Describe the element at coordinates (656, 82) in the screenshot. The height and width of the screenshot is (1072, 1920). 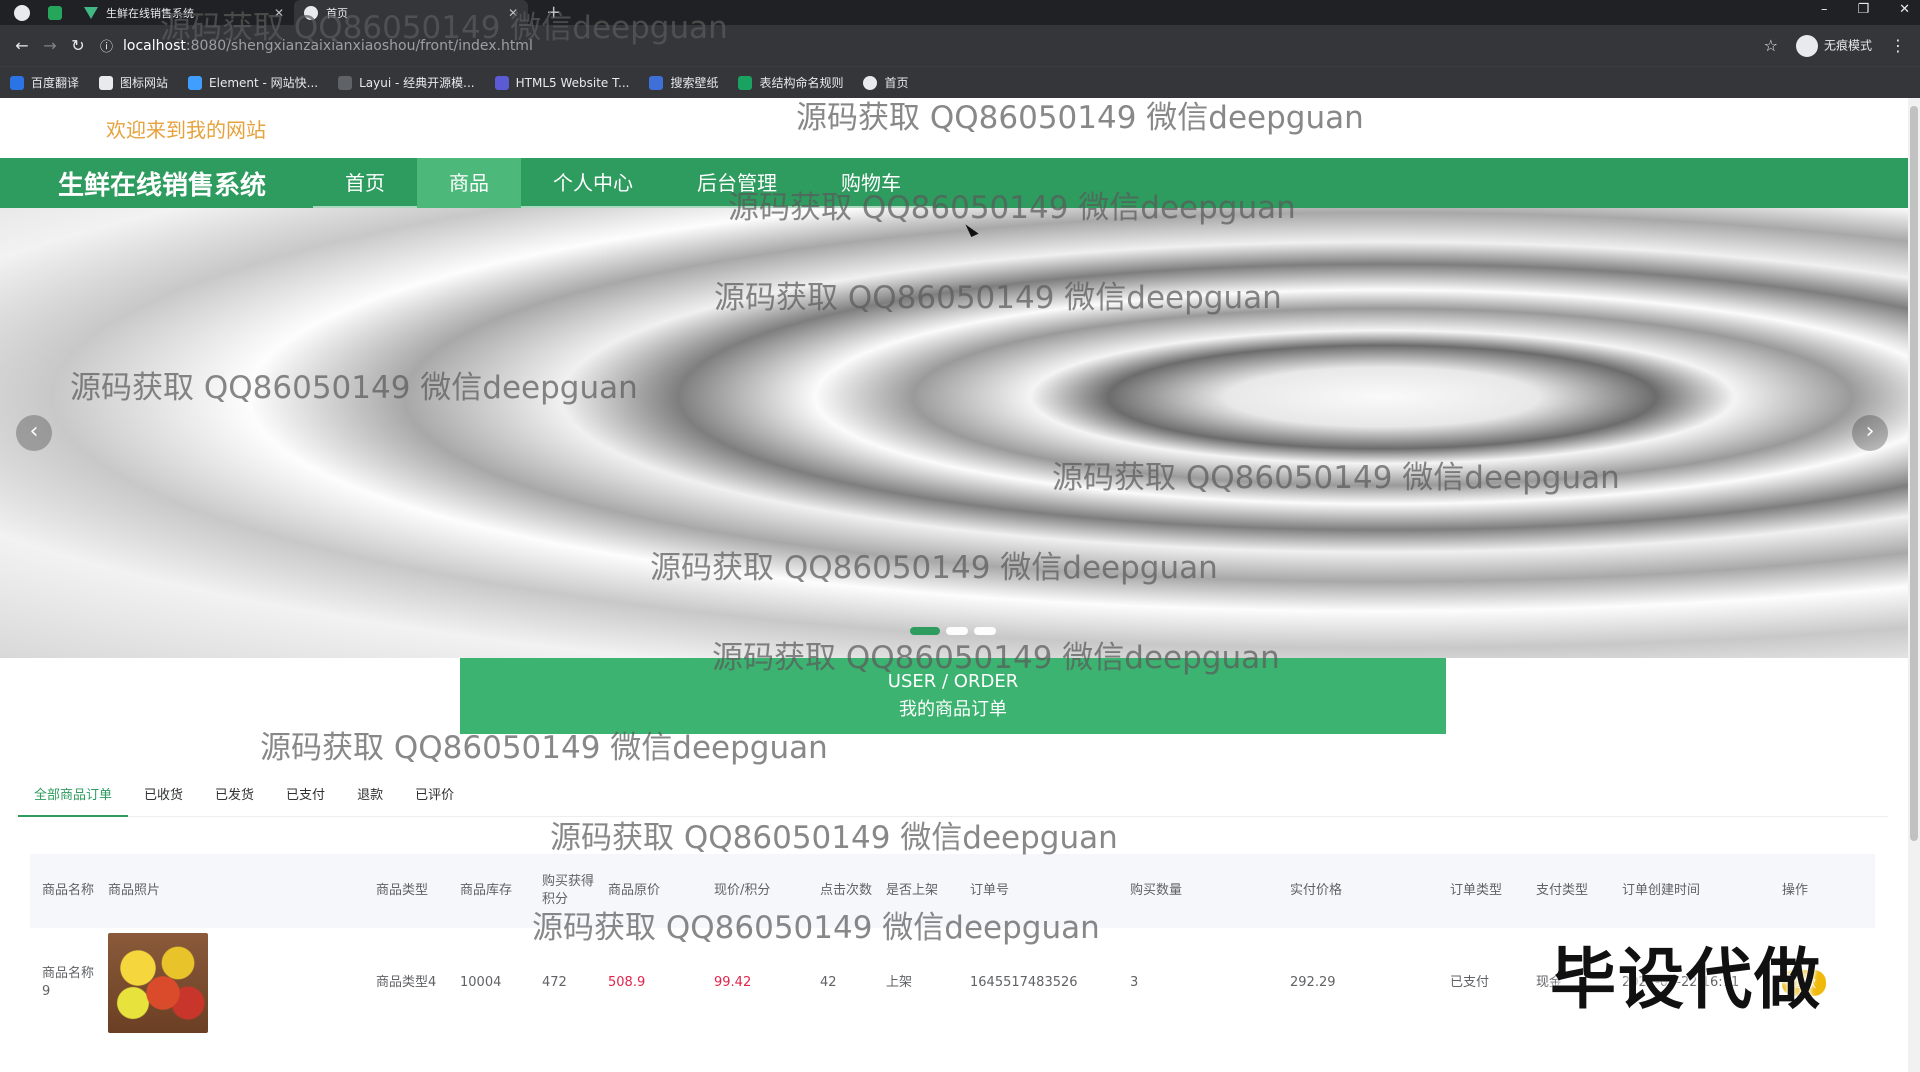
I see `wallpaper-icon` at that location.